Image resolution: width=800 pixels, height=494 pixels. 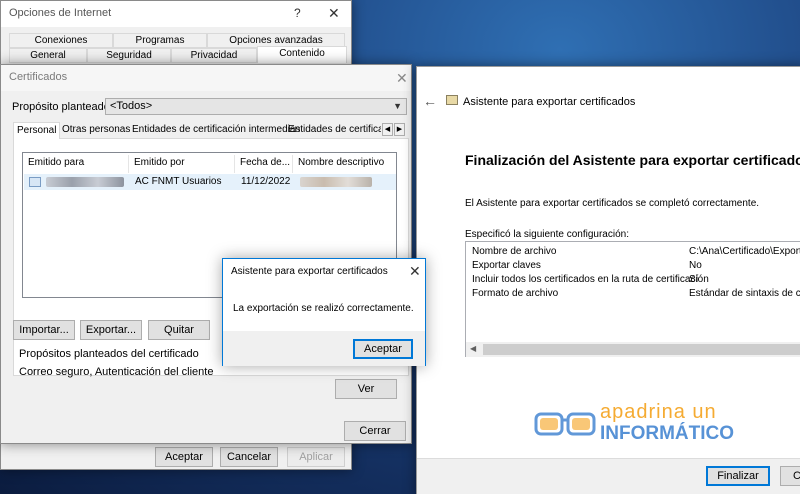 I want to click on glasses-icon, so click(x=565, y=424).